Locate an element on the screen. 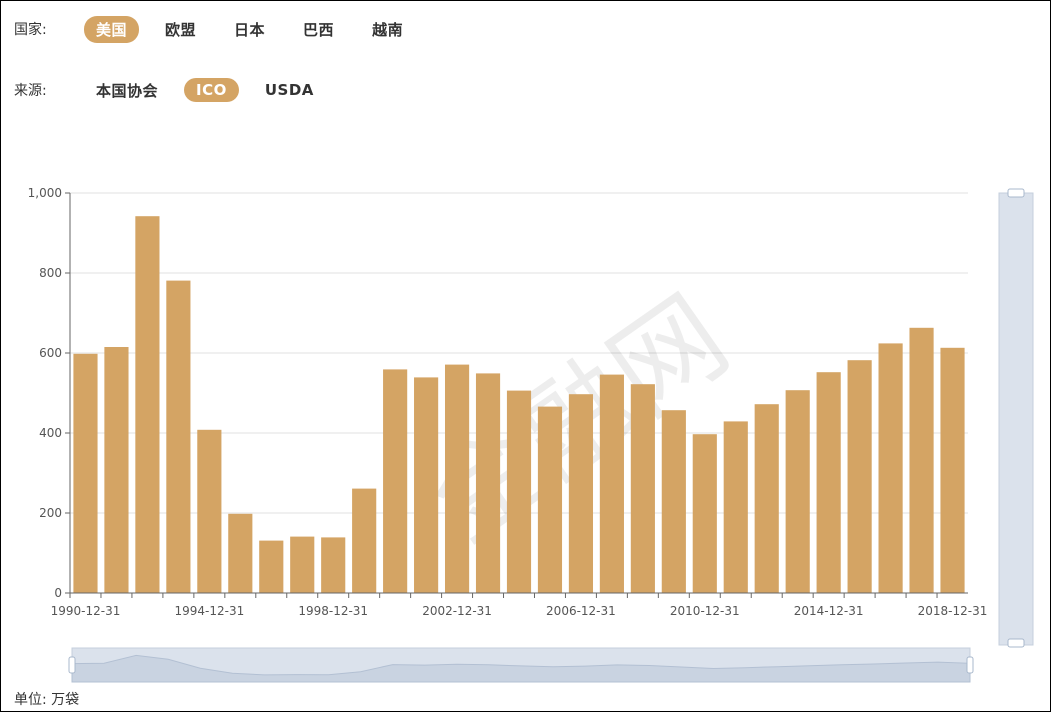  x-tick-label: 2006-12-31 is located at coordinates (581, 611).